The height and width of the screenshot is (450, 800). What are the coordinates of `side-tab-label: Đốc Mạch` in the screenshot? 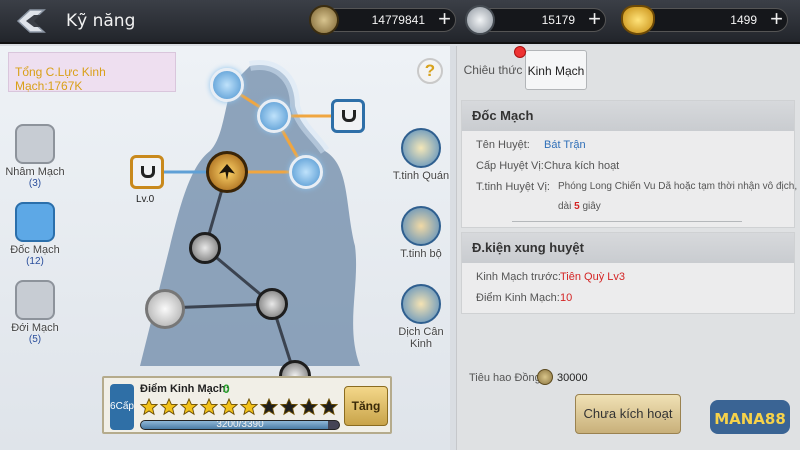 It's located at (35, 250).